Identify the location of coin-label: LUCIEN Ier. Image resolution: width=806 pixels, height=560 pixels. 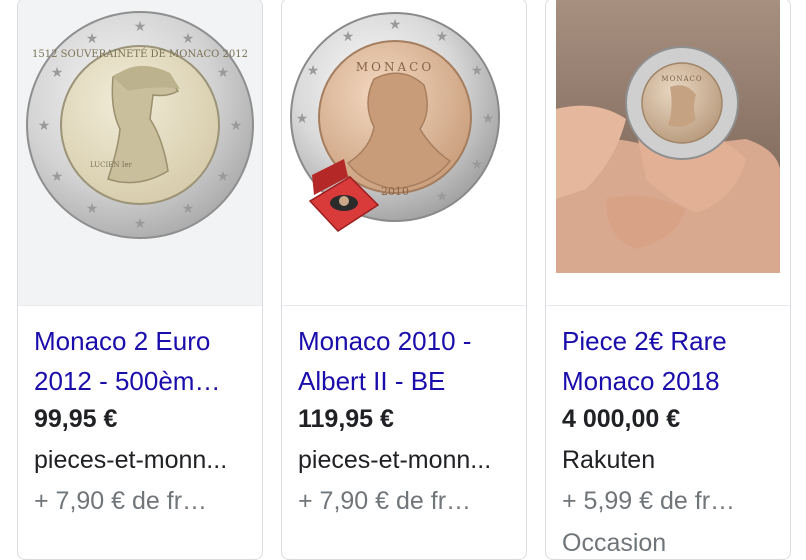
(111, 165).